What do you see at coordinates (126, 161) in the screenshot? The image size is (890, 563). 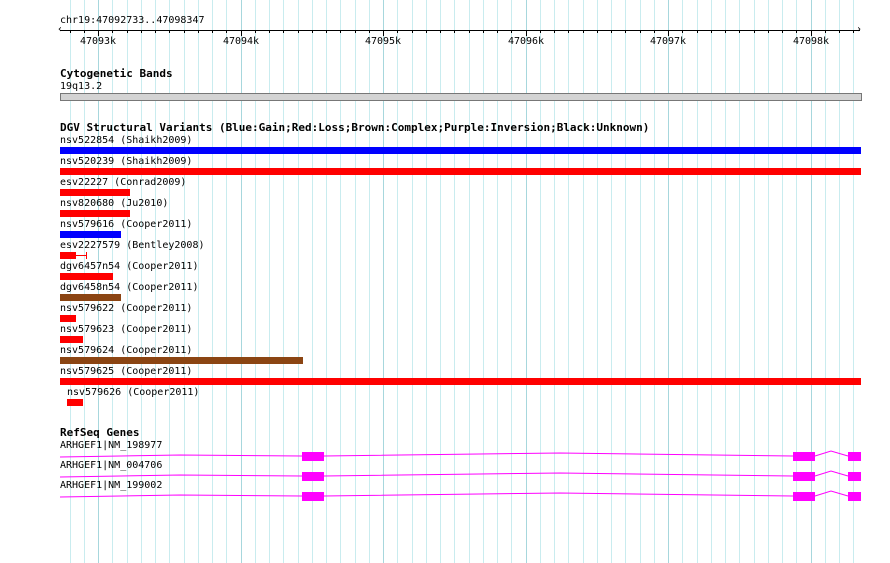 I see `dgv-feature-label: nsv520239 (Shaikh2009)` at bounding box center [126, 161].